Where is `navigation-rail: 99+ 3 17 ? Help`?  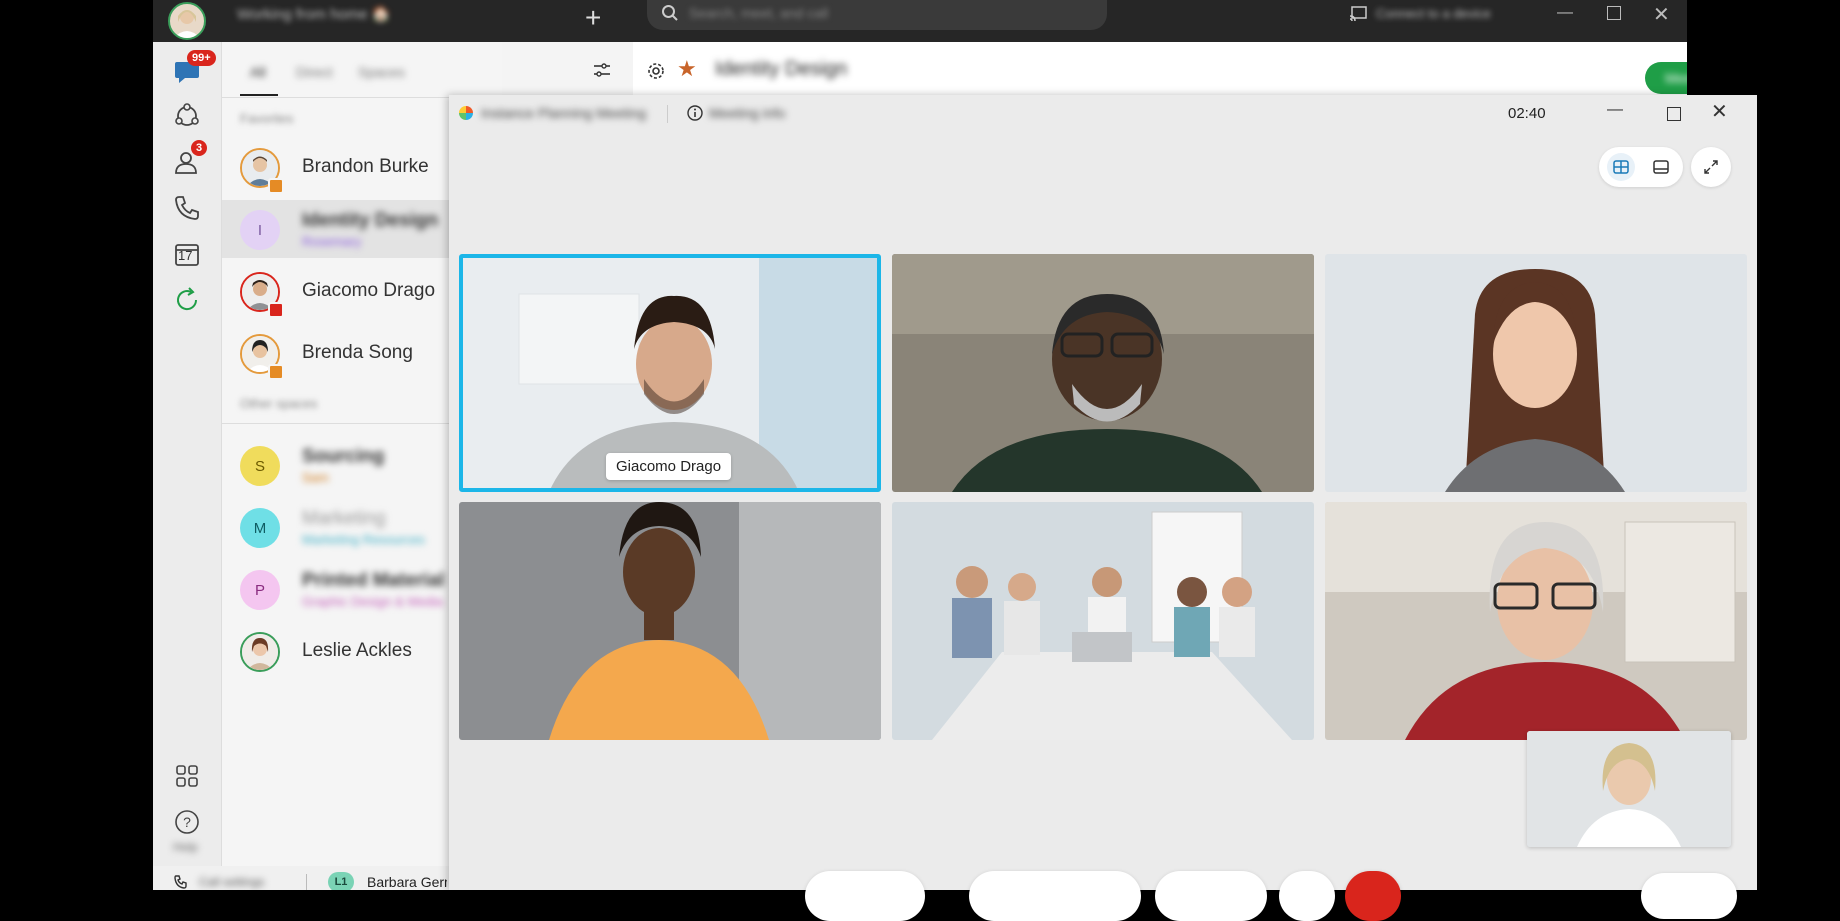
navigation-rail: 99+ 3 17 ? Help is located at coordinates (187, 466).